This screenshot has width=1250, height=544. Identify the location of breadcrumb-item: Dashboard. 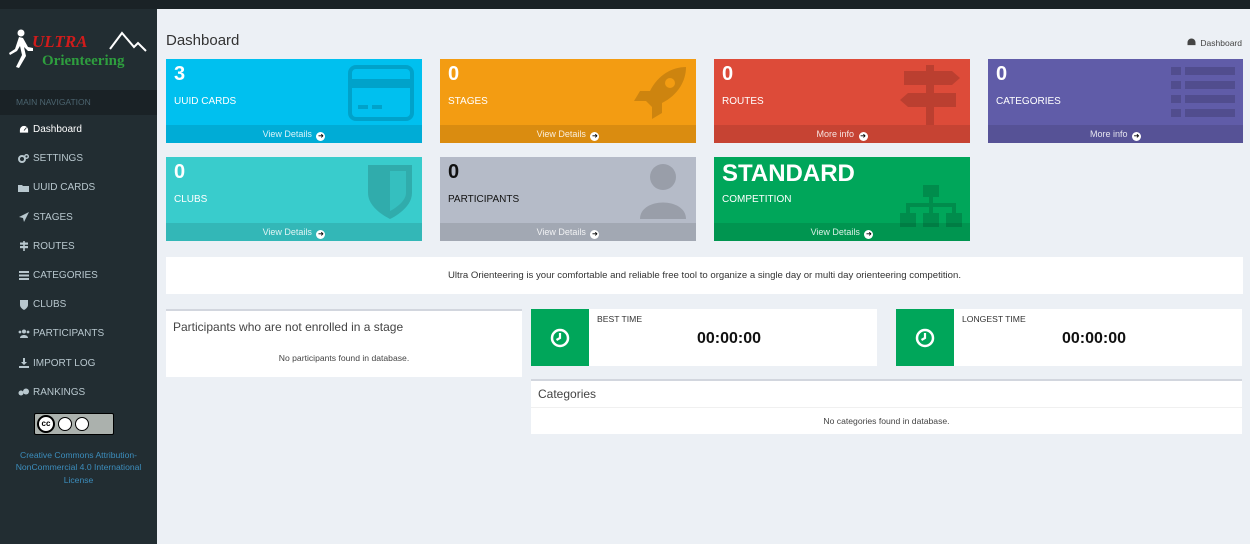
(1221, 43).